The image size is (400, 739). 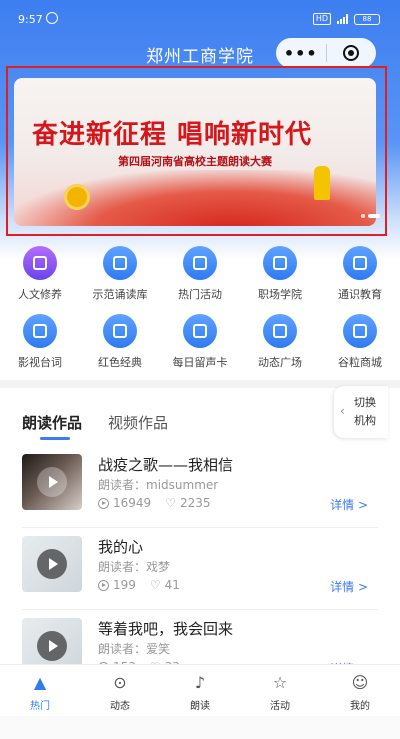 I want to click on status-time: 9:57, so click(x=30, y=19).